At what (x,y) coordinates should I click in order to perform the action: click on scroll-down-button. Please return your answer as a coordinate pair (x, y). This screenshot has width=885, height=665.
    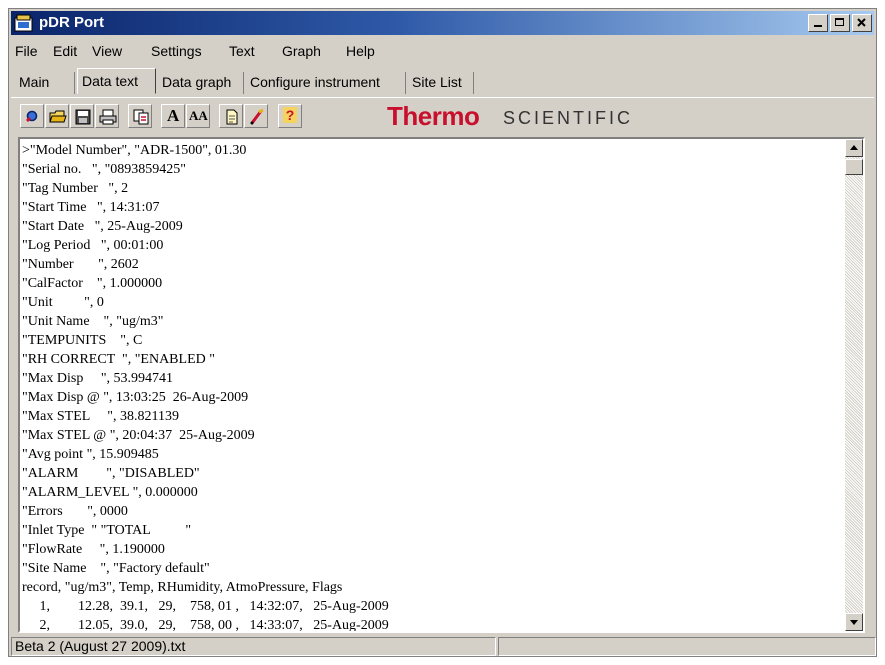
    Looking at the image, I should click on (854, 622).